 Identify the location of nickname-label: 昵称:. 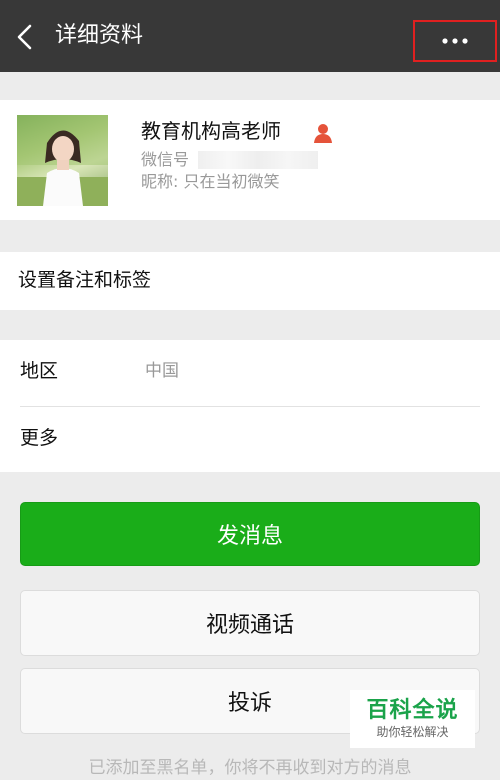
(160, 181).